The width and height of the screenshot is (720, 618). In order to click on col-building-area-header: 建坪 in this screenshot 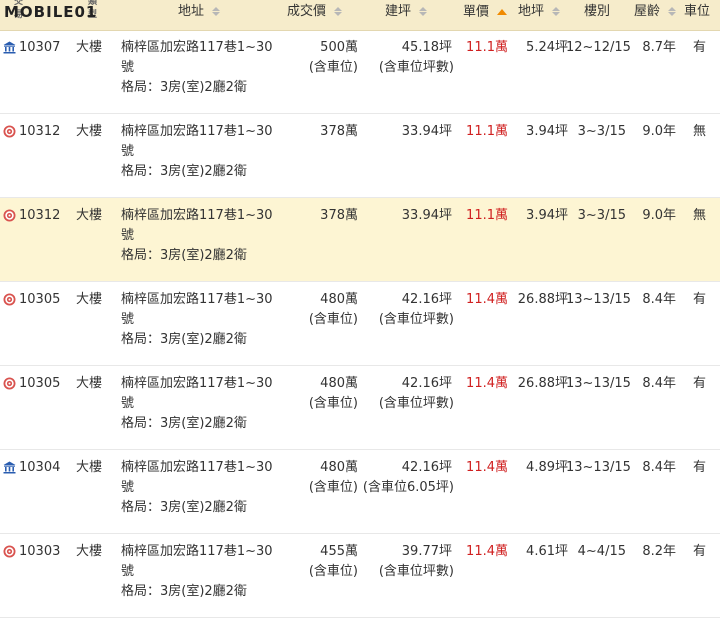, I will do `click(406, 15)`.